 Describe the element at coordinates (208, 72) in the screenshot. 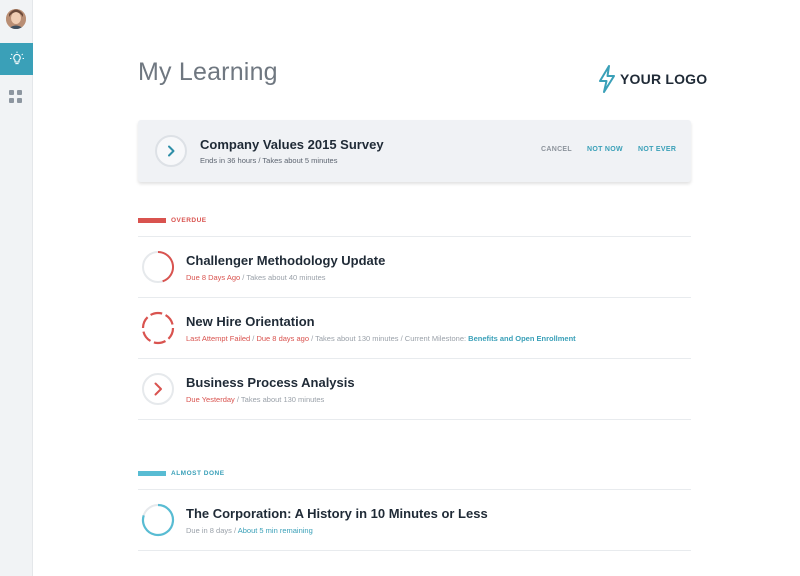

I see `page-title: My Learning` at that location.